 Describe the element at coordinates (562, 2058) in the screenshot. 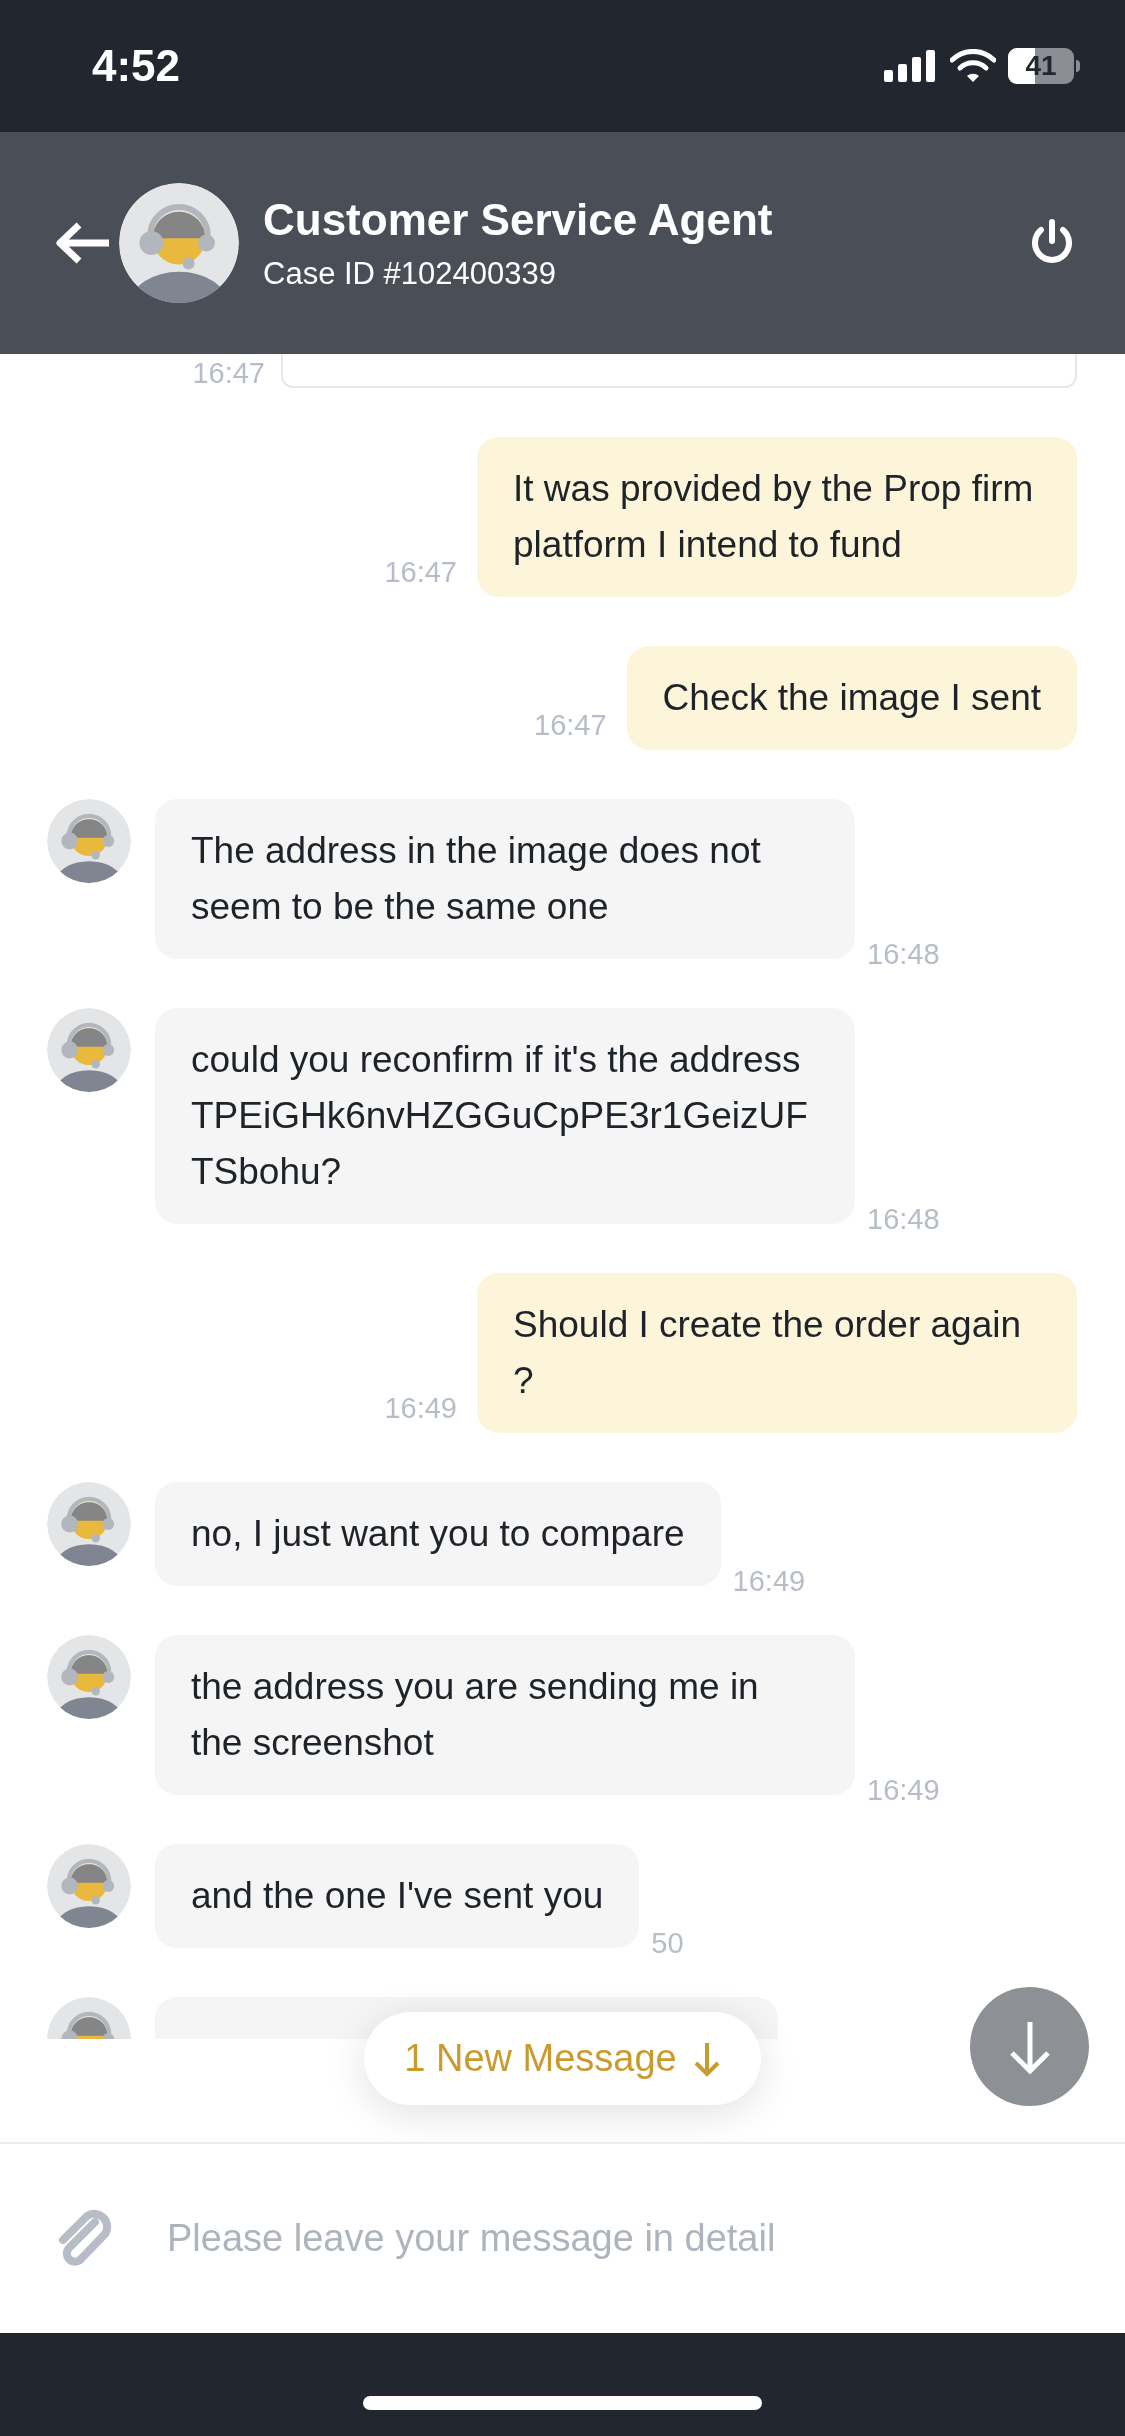

I see `new-message-button: 1 New Message` at that location.